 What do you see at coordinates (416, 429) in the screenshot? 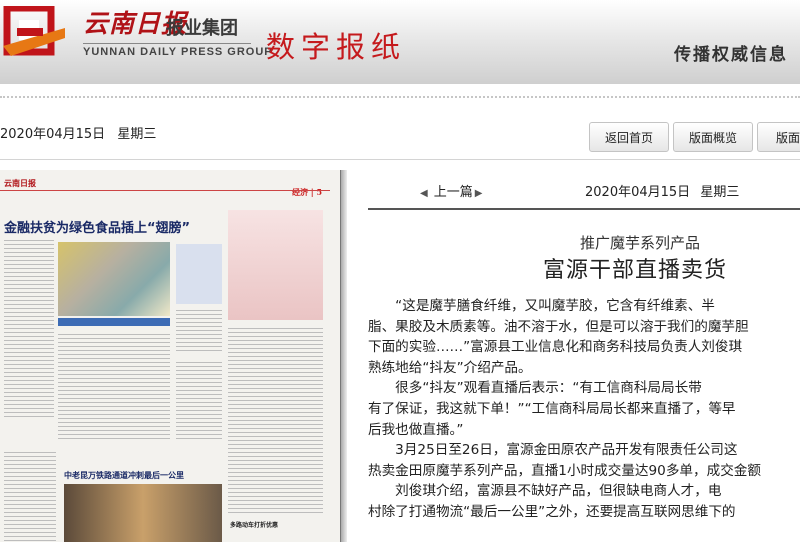
I see `body-line: 后我也做直播。”` at bounding box center [416, 429].